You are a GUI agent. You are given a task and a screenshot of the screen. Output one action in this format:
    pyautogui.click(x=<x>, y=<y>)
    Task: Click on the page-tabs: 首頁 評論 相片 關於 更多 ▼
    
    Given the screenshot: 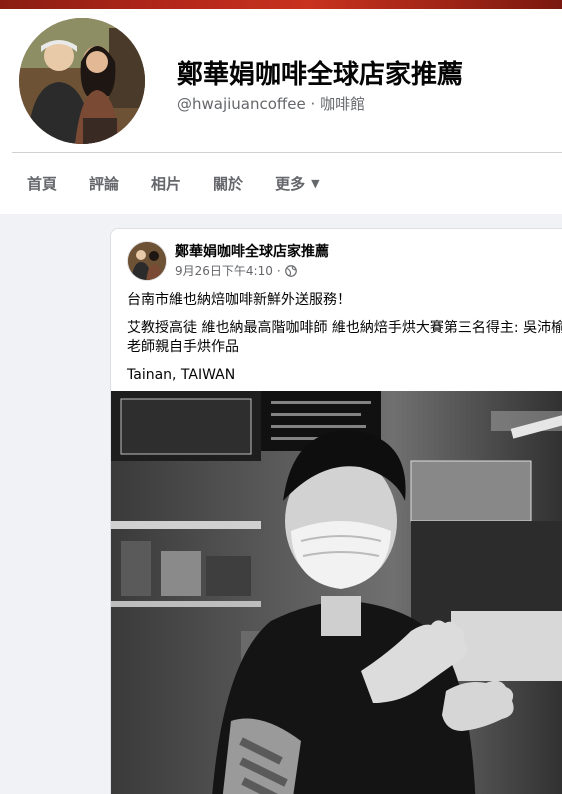 What is the action you would take?
    pyautogui.click(x=174, y=183)
    